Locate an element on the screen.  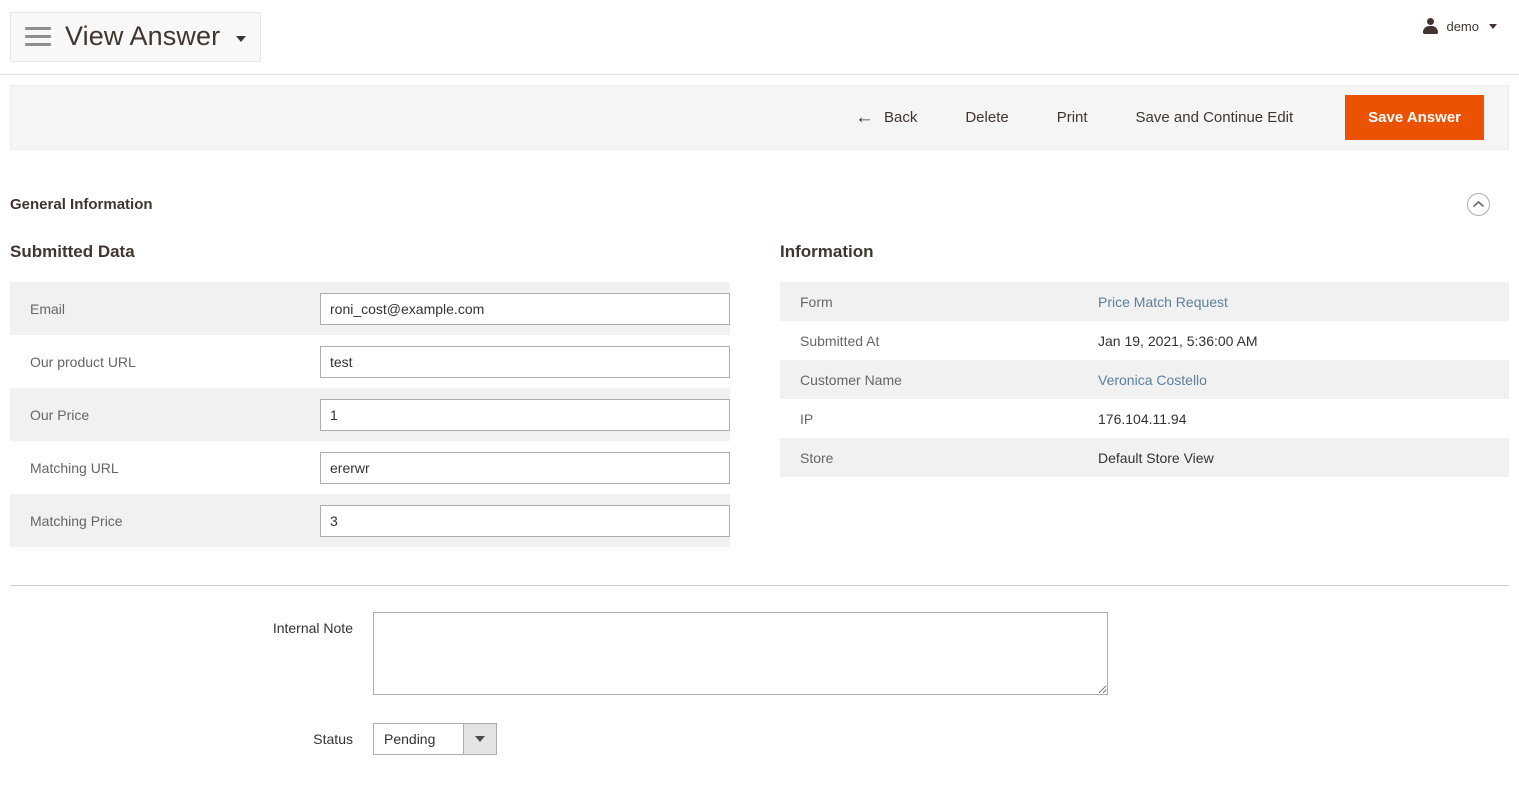
ip-value: 176.104.11.94 is located at coordinates (1142, 418).